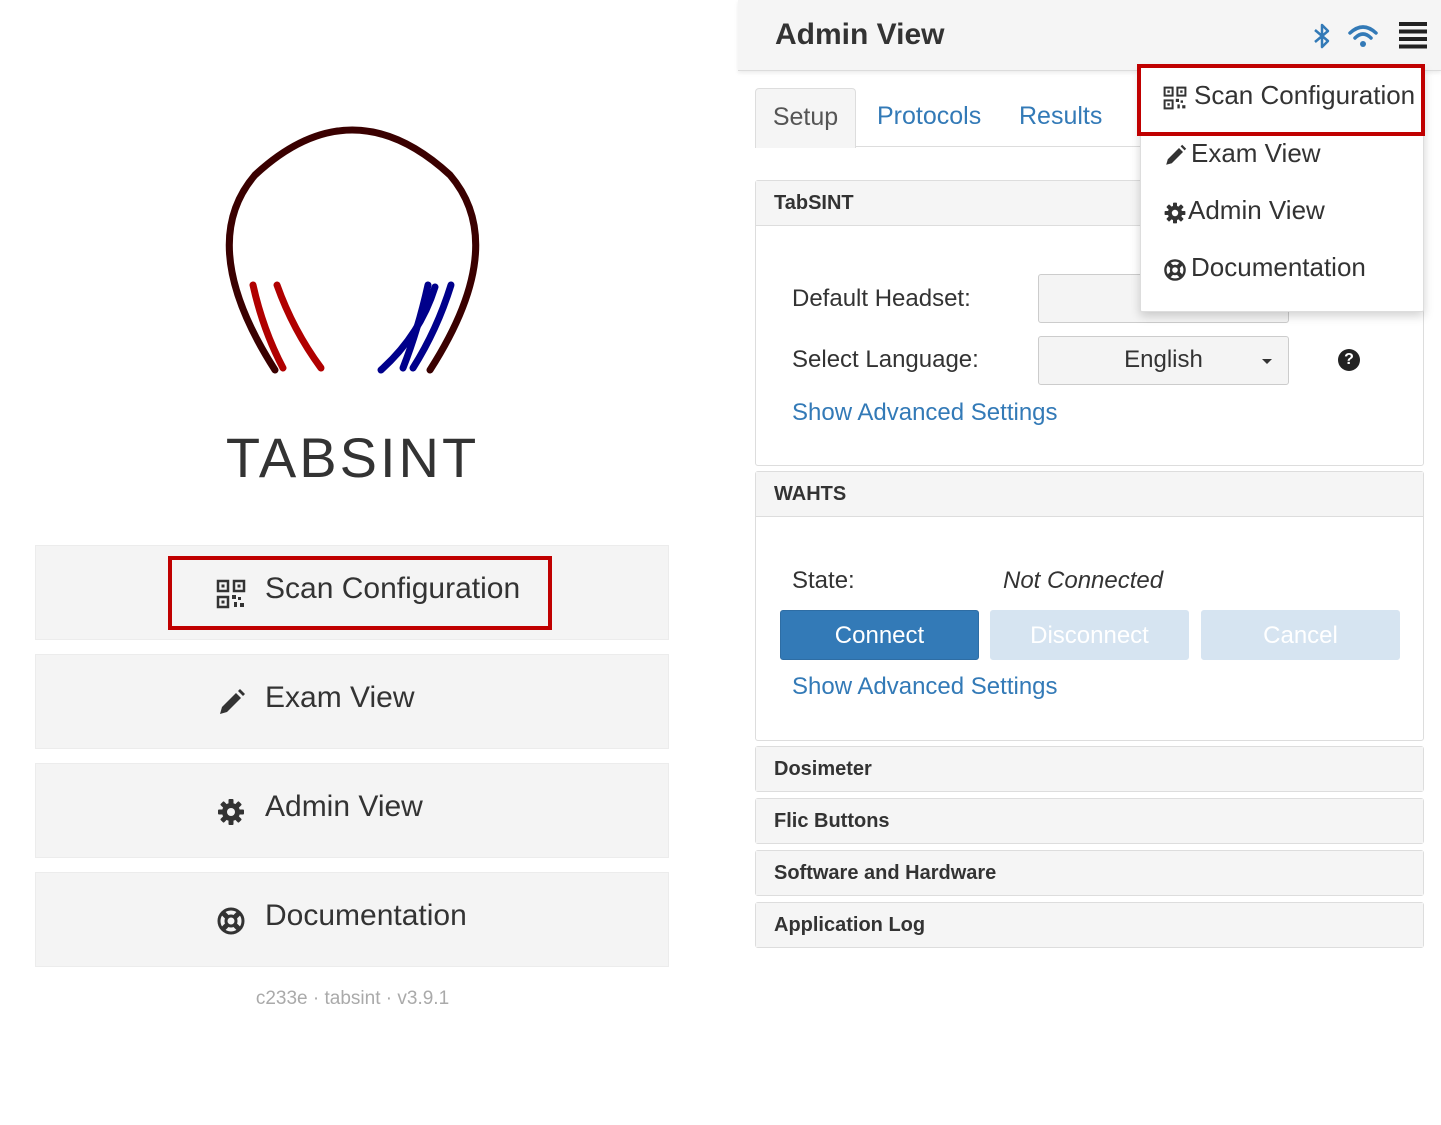 The image size is (1441, 1125). What do you see at coordinates (881, 298) in the screenshot?
I see `default-headset-label: Default Headset:` at bounding box center [881, 298].